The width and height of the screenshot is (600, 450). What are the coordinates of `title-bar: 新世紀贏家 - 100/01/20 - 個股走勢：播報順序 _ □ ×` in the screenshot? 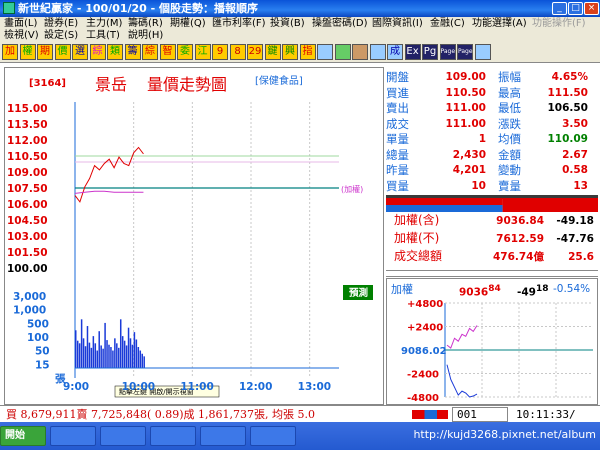 It's located at (300, 8).